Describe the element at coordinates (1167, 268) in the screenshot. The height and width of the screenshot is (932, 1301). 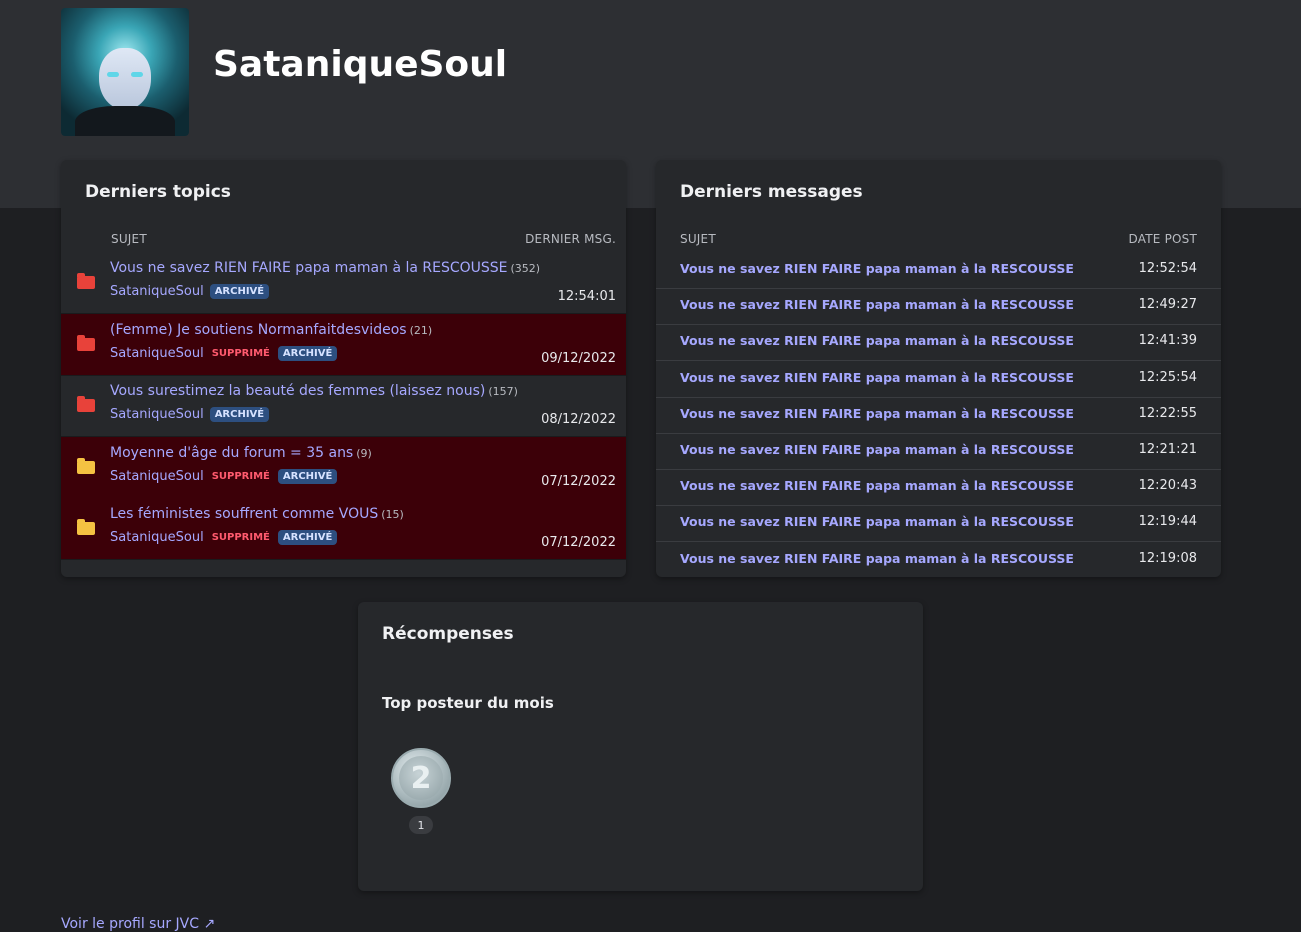
I see `message-post-time: 12:52:54` at that location.